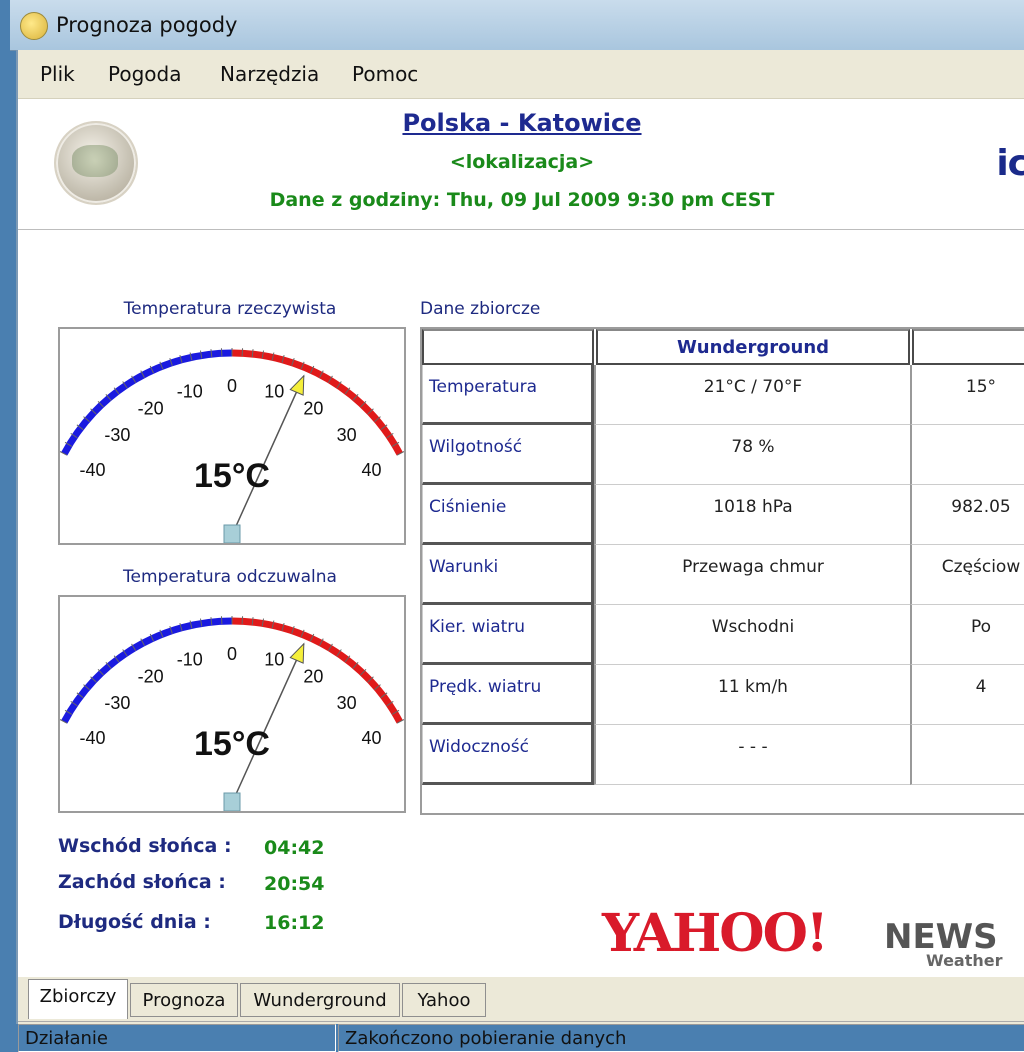  I want to click on table-cell: 982.05, so click(967, 515).